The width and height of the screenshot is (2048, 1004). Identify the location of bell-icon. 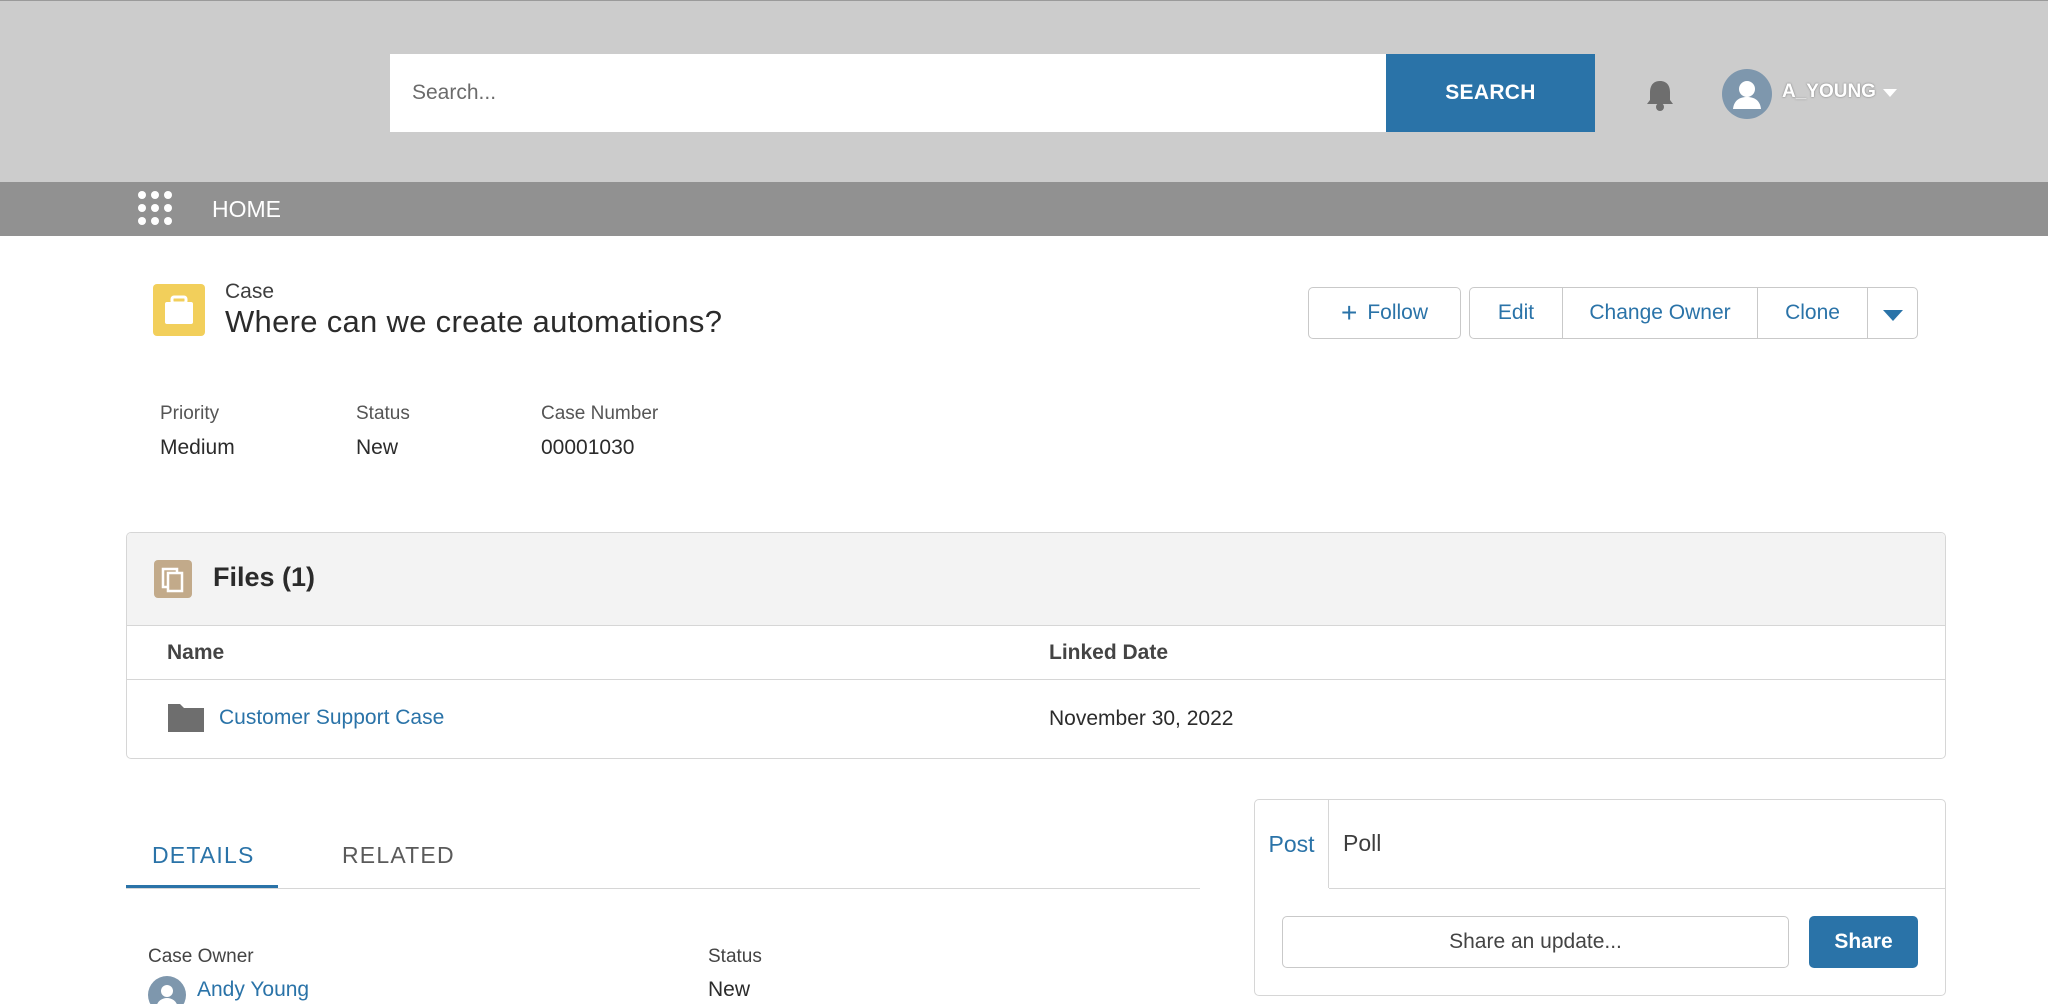
(1660, 95).